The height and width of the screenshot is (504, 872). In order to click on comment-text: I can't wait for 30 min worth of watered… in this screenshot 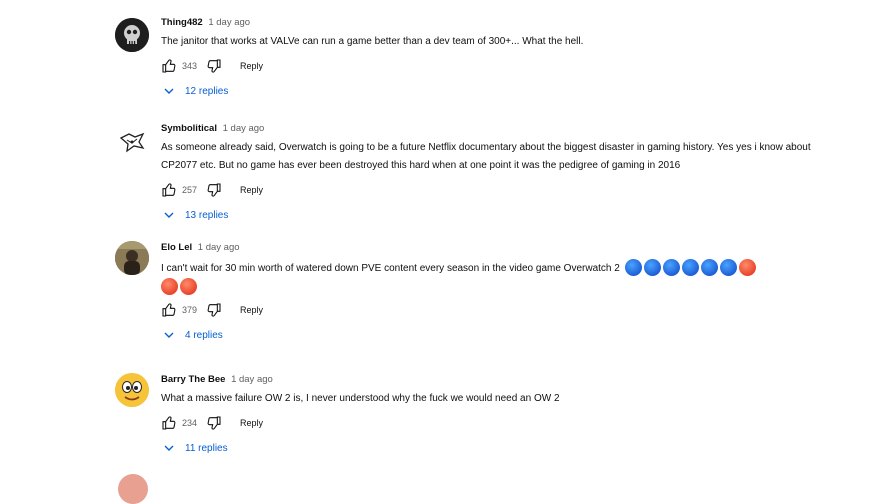, I will do `click(496, 278)`.